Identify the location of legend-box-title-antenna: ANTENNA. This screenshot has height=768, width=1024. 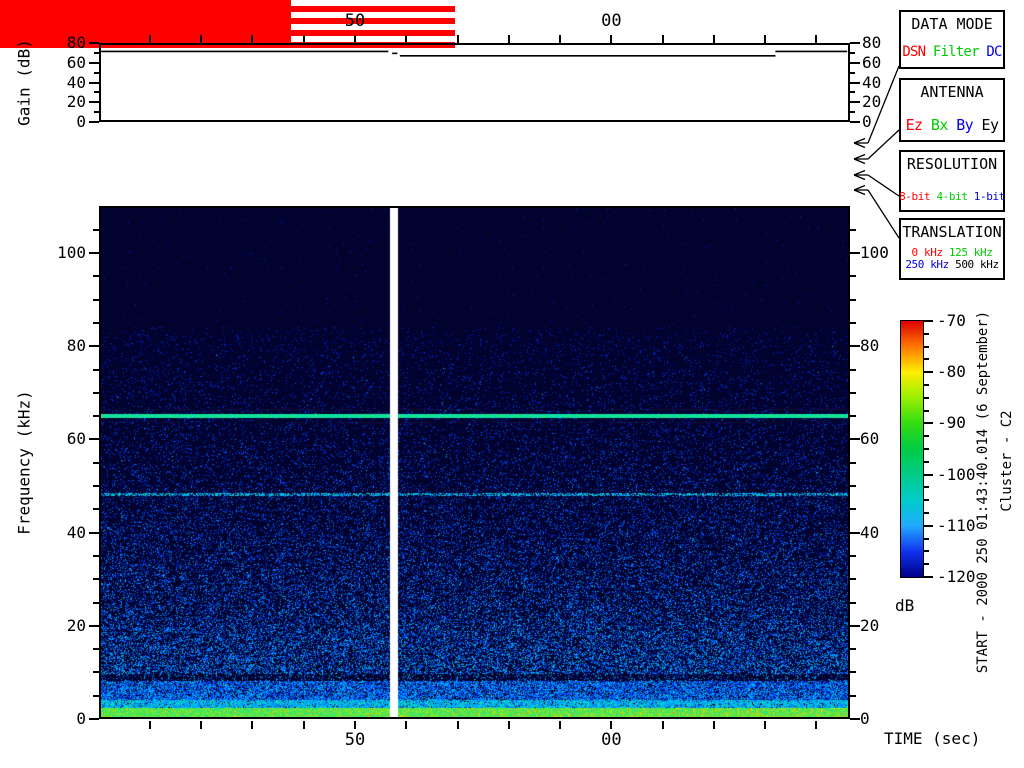
(952, 92).